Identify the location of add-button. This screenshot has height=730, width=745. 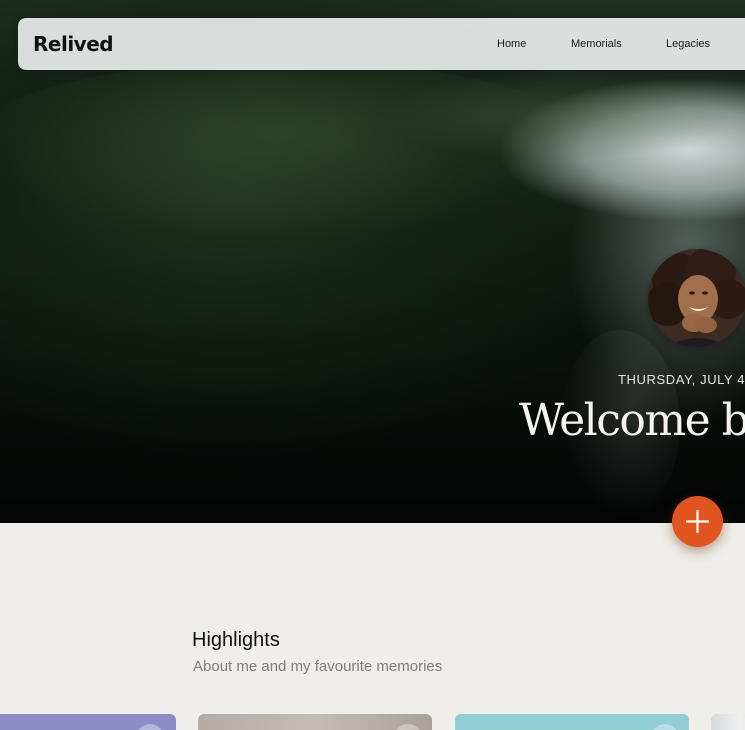
(697, 521).